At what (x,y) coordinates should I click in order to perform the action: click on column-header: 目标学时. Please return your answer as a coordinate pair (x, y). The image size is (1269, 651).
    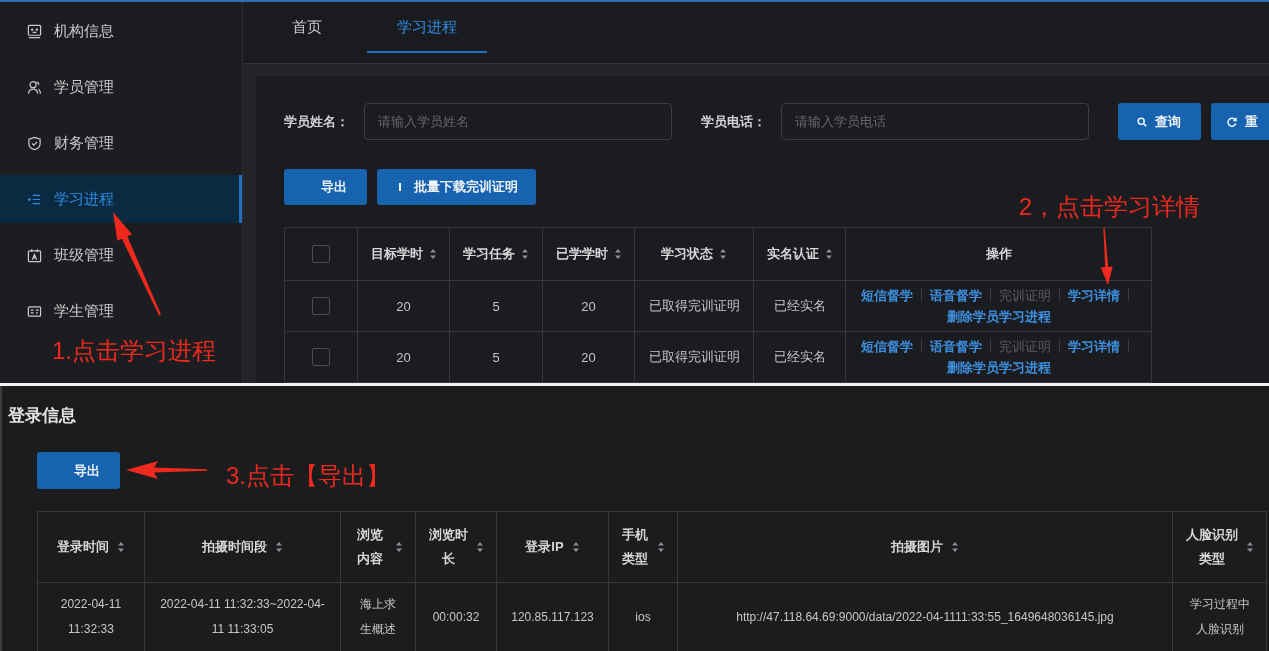
    Looking at the image, I should click on (396, 254).